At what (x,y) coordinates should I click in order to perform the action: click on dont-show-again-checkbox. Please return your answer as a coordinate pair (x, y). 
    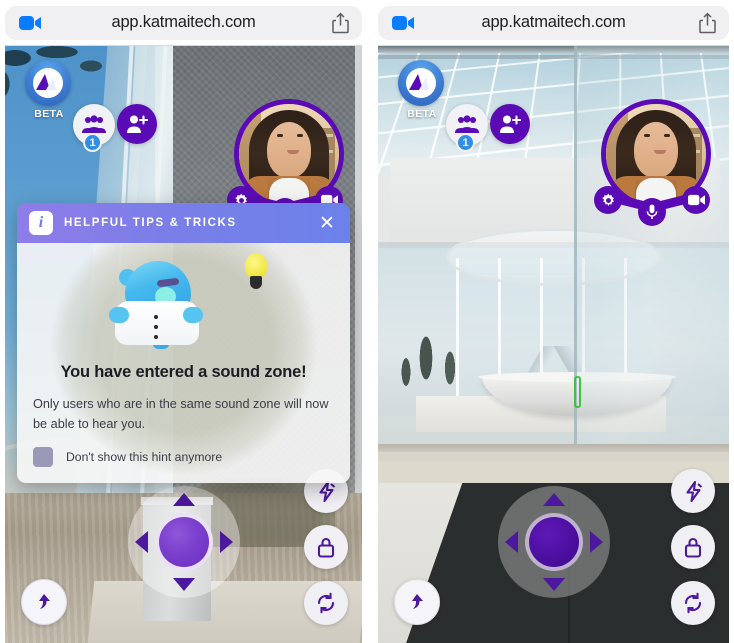
    Looking at the image, I should click on (43, 457).